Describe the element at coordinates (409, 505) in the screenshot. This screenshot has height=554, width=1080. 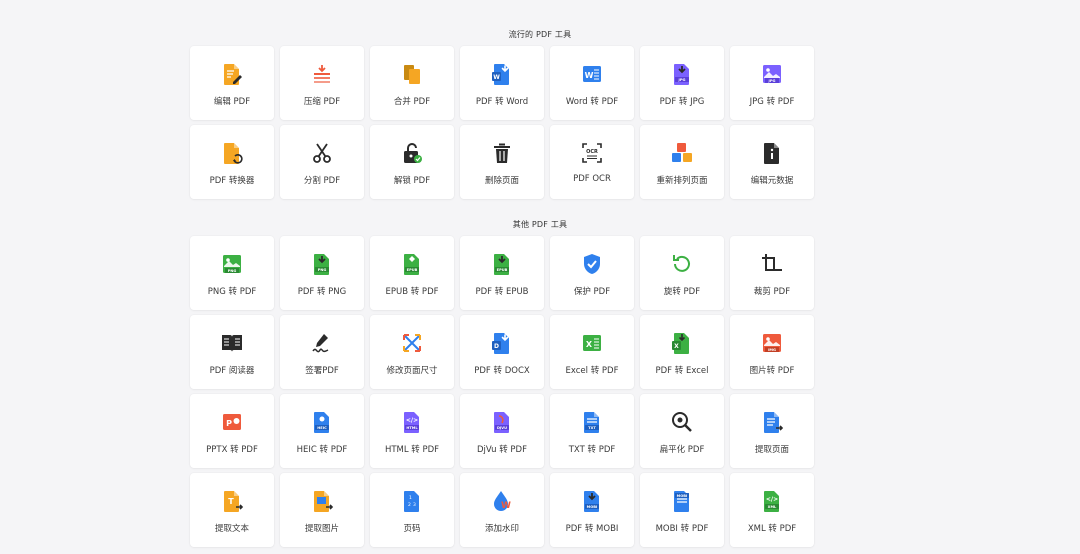
I see `svg-text: 2` at that location.